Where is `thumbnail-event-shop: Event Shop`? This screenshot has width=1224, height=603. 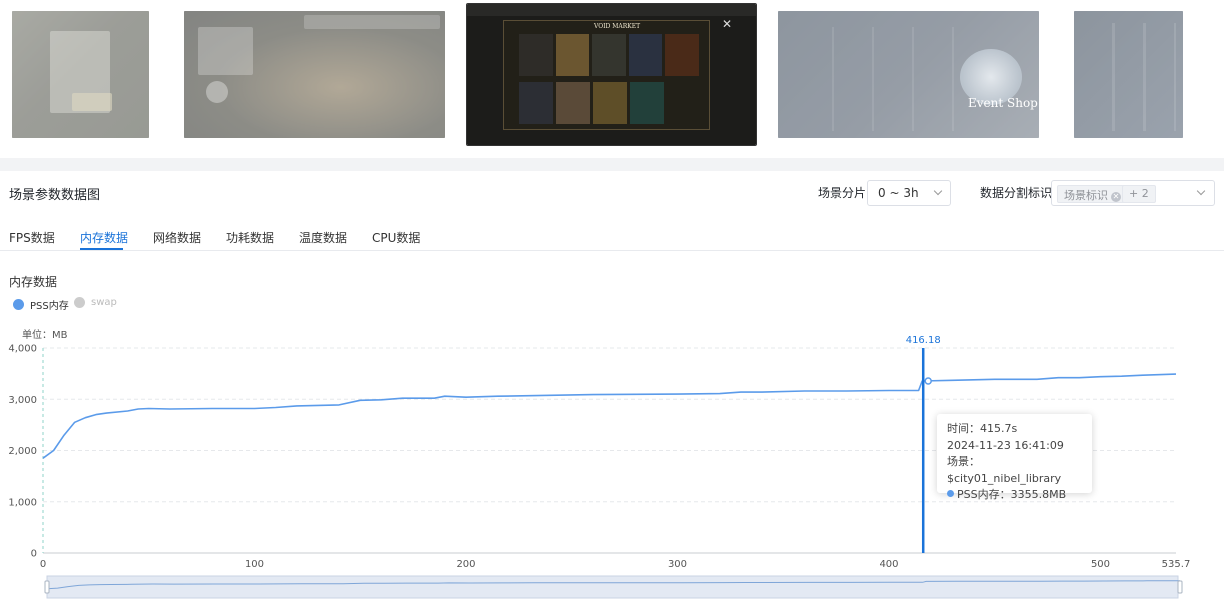
thumbnail-event-shop: Event Shop is located at coordinates (908, 74).